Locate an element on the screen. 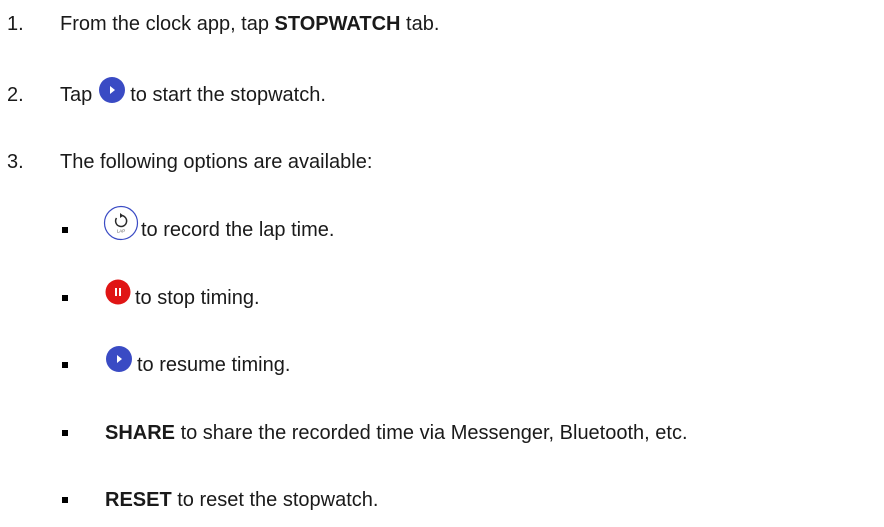  step-text-pre: Tap is located at coordinates (76, 94).